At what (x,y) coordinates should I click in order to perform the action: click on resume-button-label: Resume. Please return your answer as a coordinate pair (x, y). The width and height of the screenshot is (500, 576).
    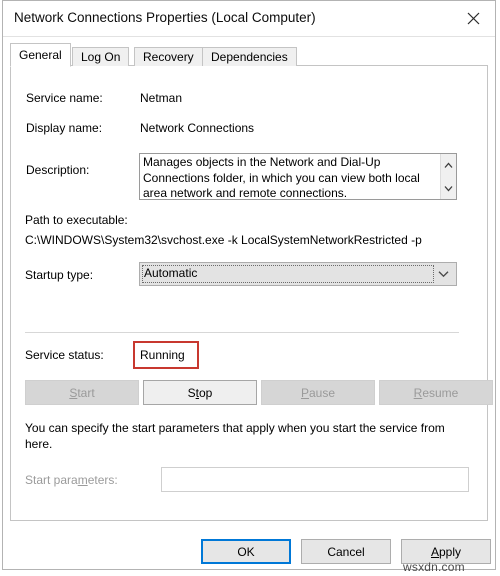
    Looking at the image, I should click on (436, 392).